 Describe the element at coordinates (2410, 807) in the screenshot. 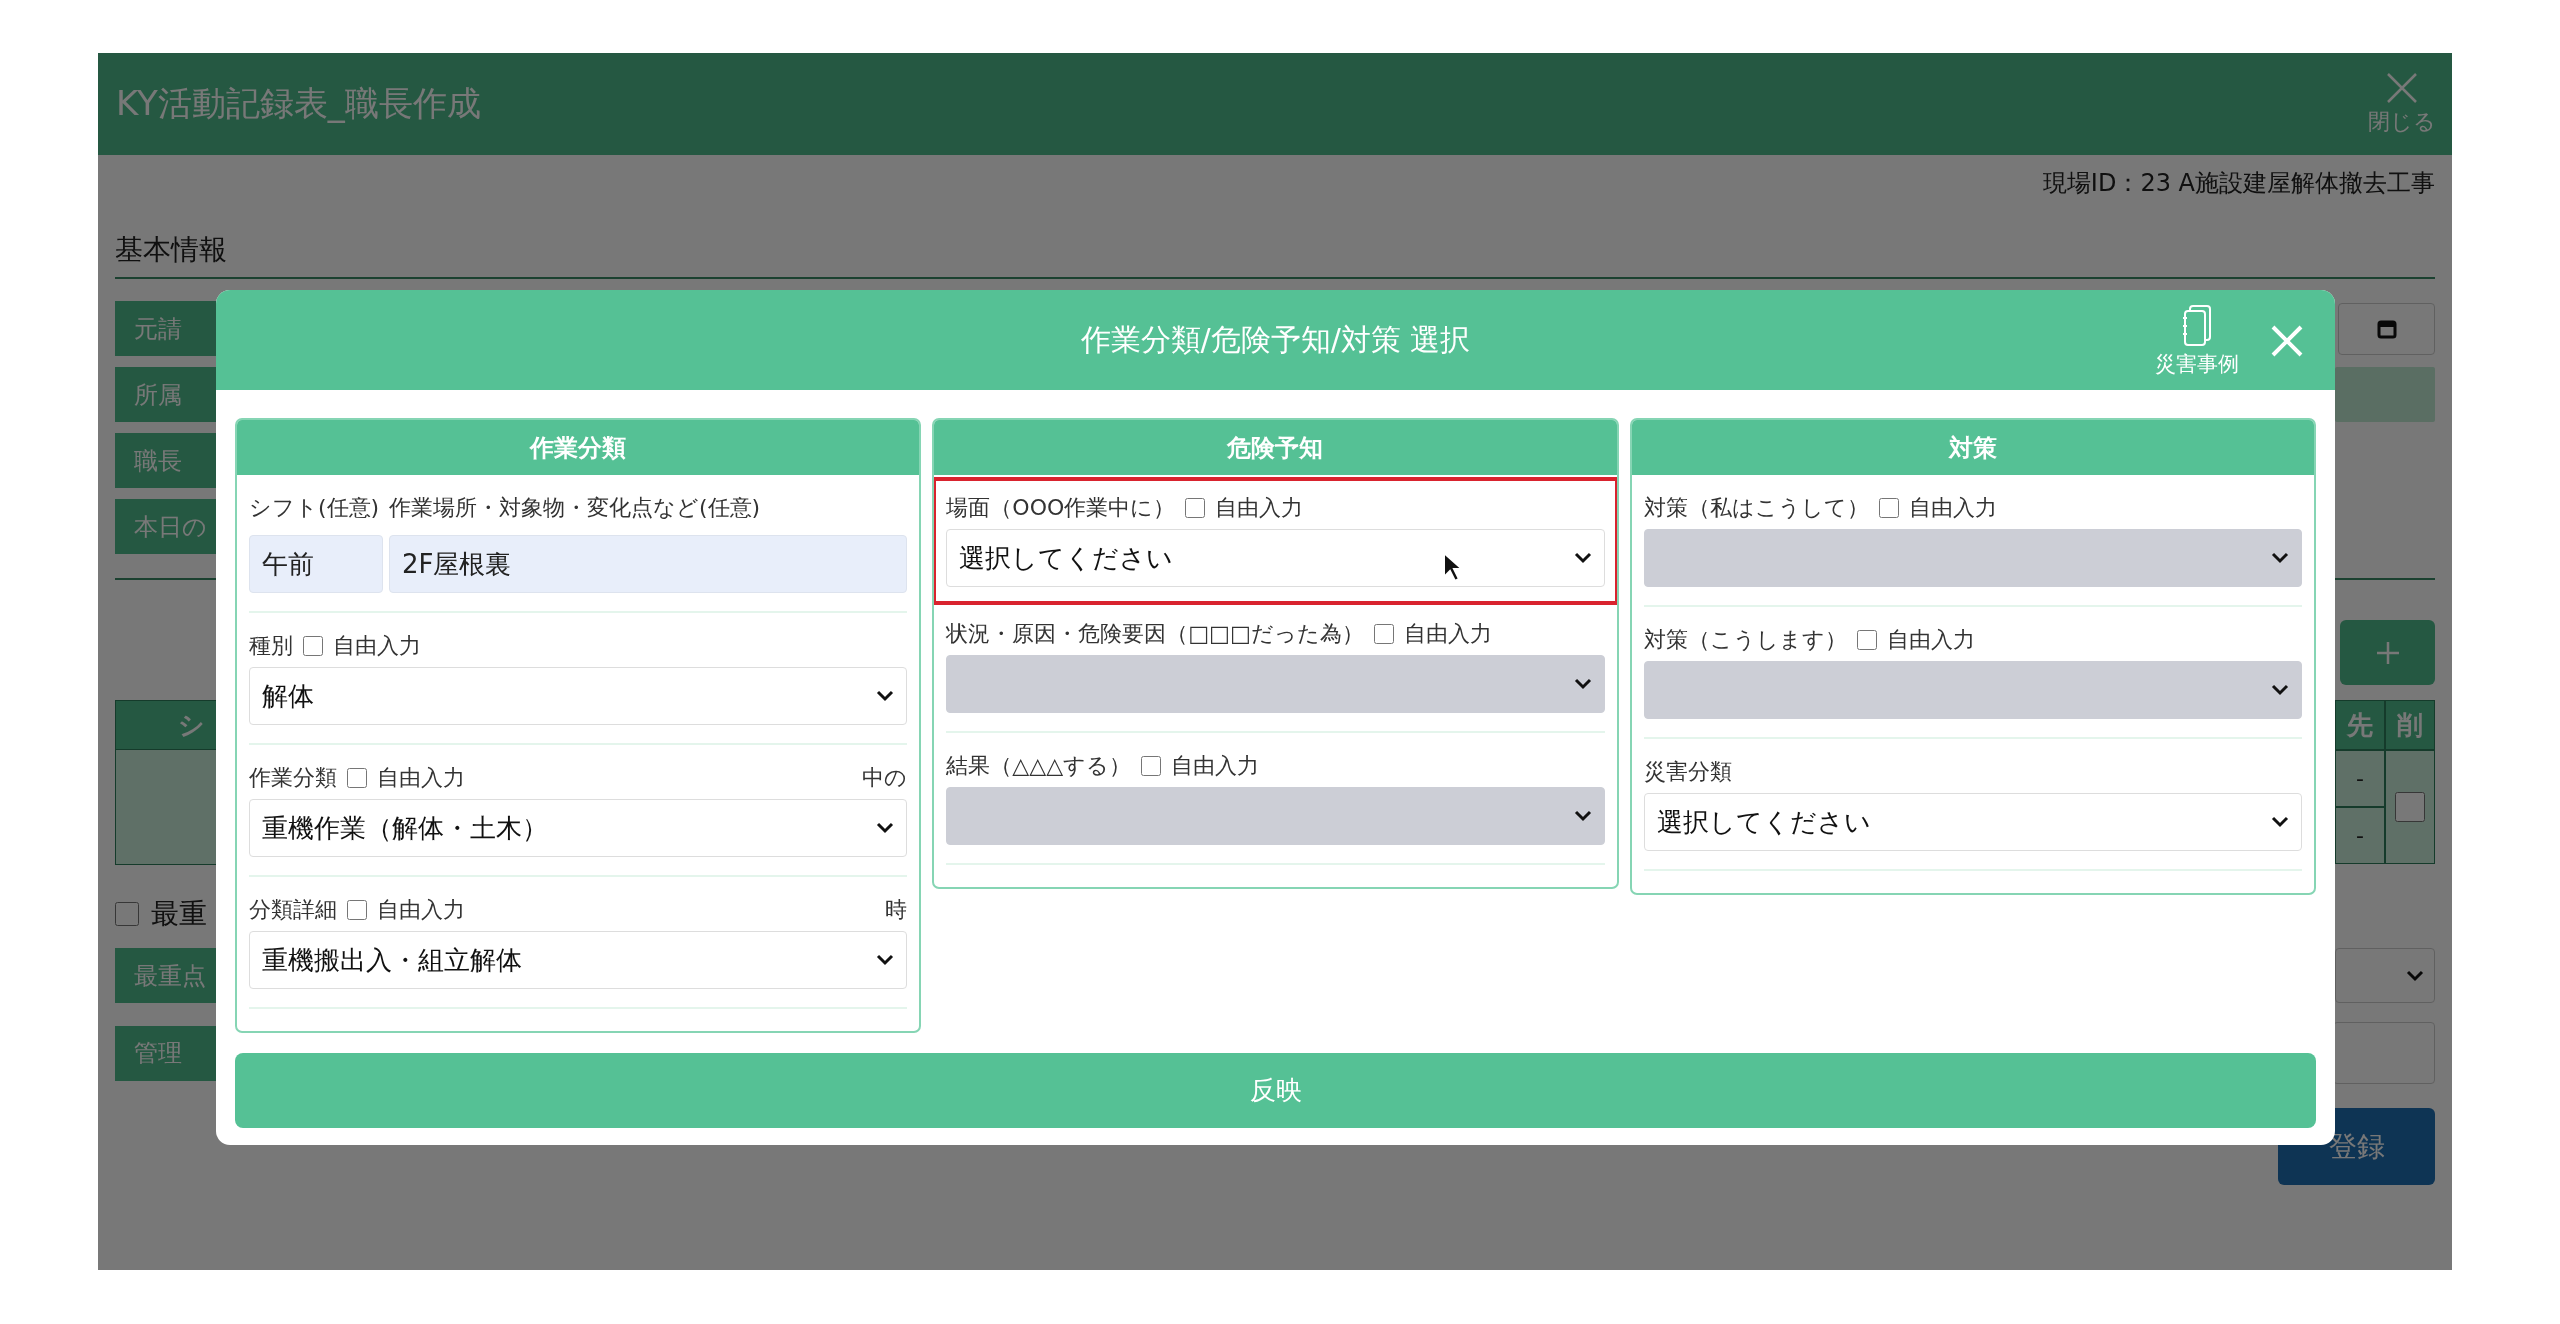

I see `delete-checkbox` at that location.